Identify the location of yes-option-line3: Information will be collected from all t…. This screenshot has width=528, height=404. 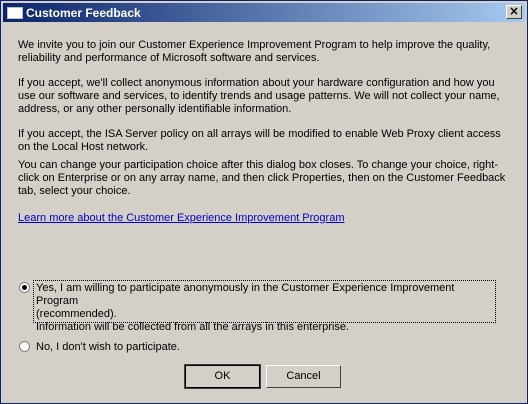
(193, 327).